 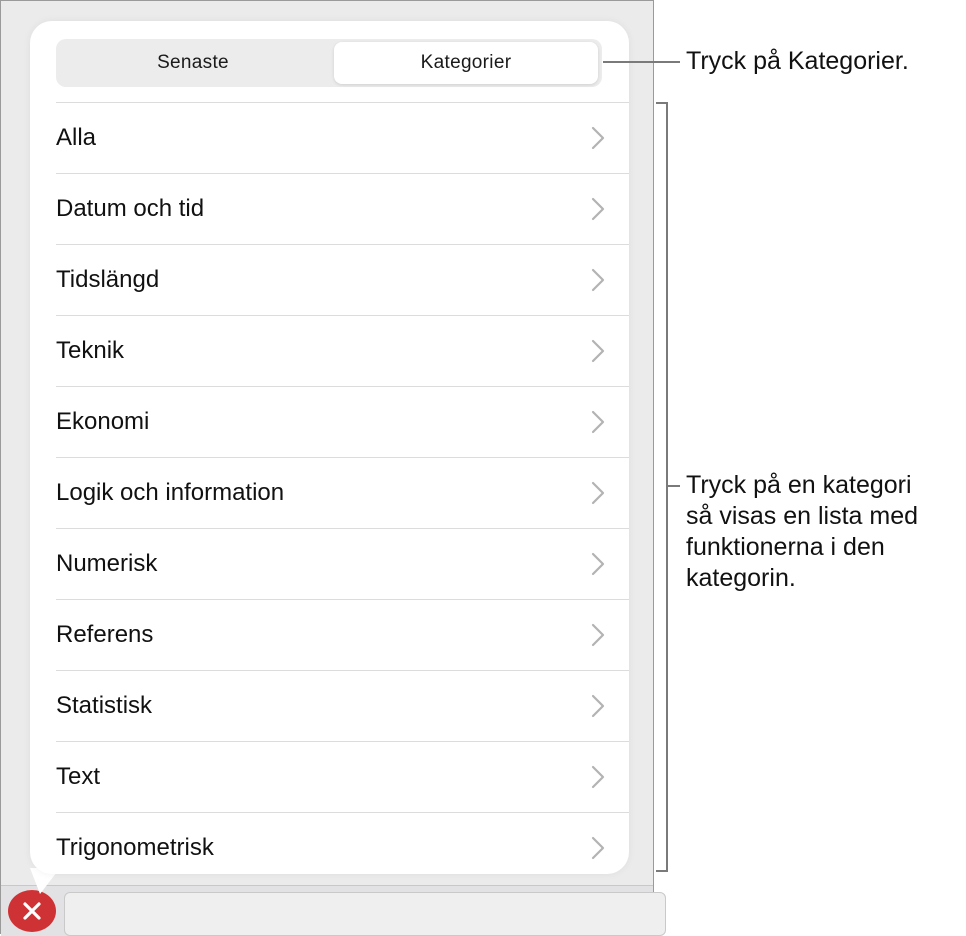 I want to click on category-label: Datum och tid, so click(x=130, y=208).